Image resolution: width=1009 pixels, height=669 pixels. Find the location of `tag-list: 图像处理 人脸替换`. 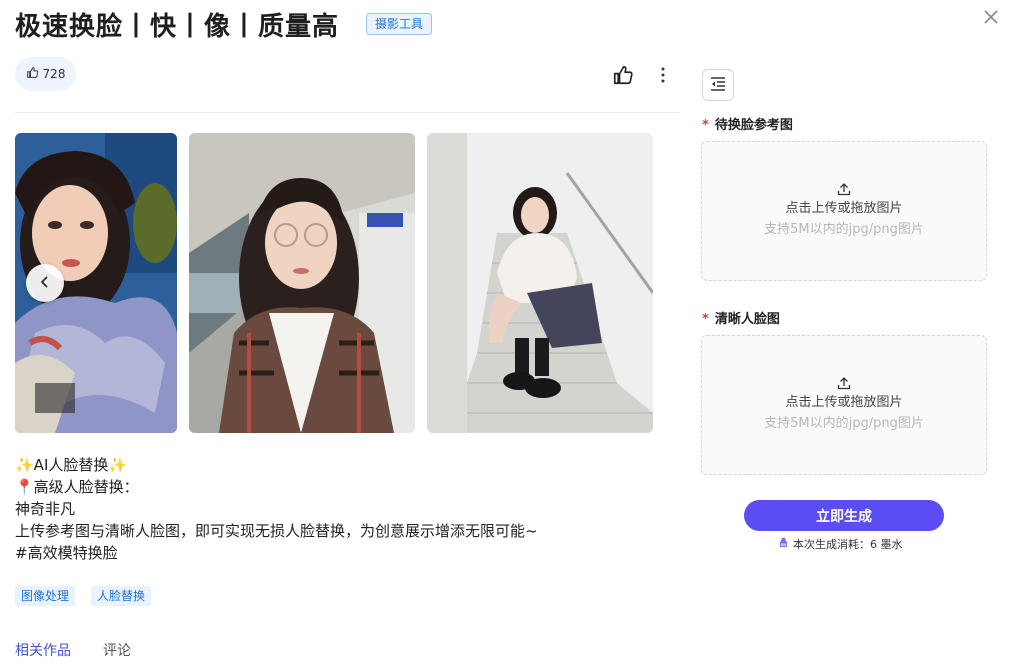

tag-list: 图像处理 人脸替换 is located at coordinates (83, 596).